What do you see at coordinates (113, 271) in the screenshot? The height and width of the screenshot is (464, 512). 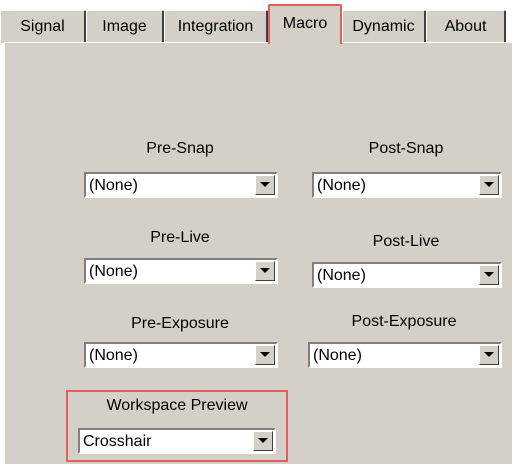 I see `pre-live-value: (None)` at bounding box center [113, 271].